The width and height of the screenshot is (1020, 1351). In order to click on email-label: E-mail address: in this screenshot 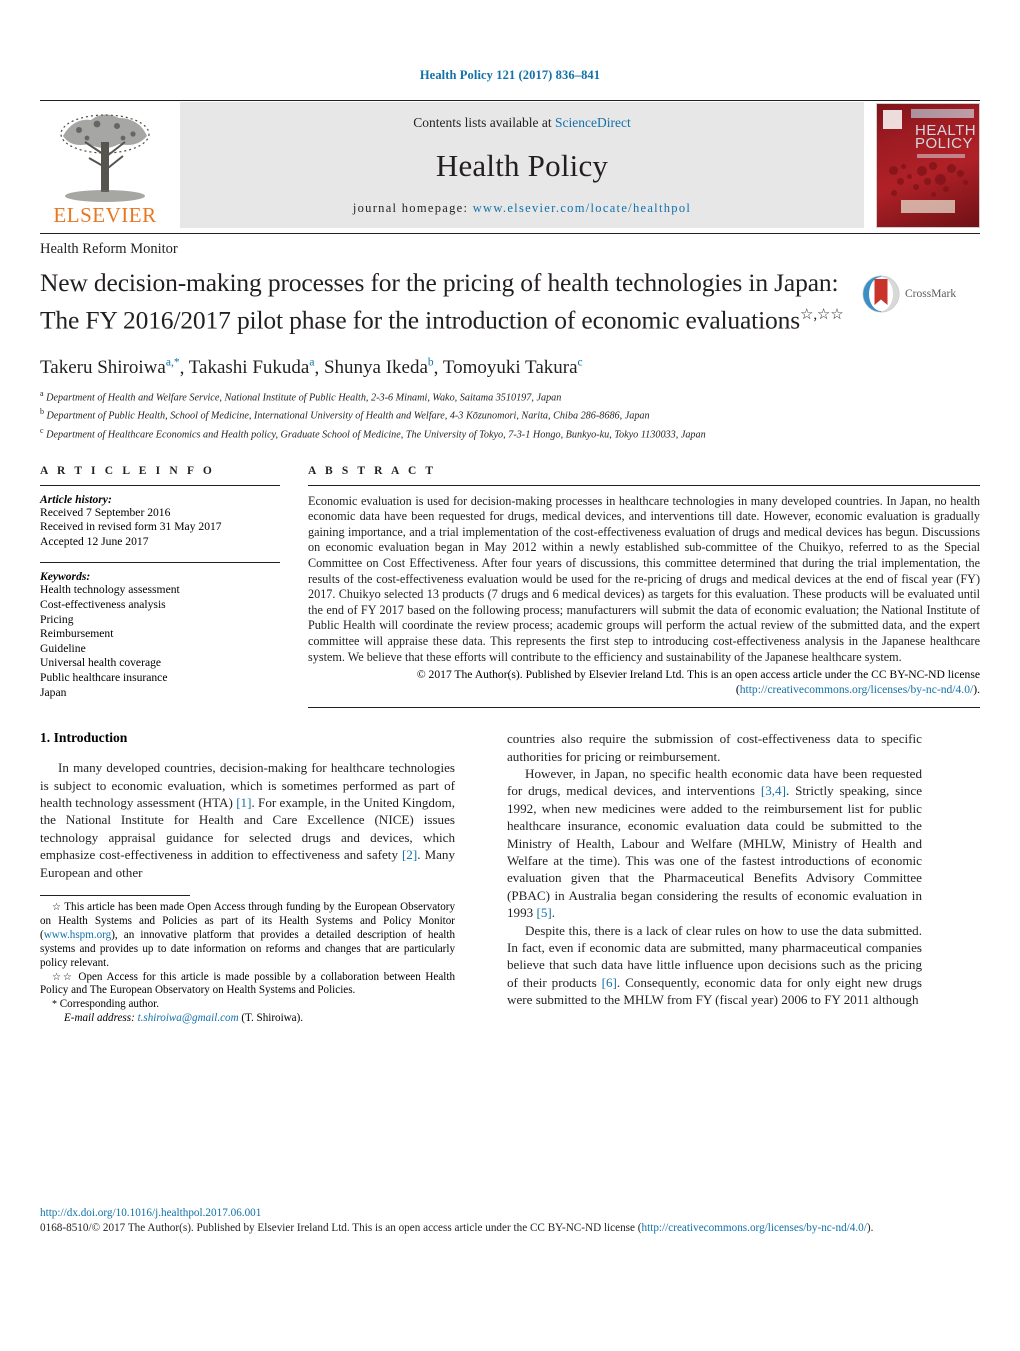, I will do `click(99, 1018)`.